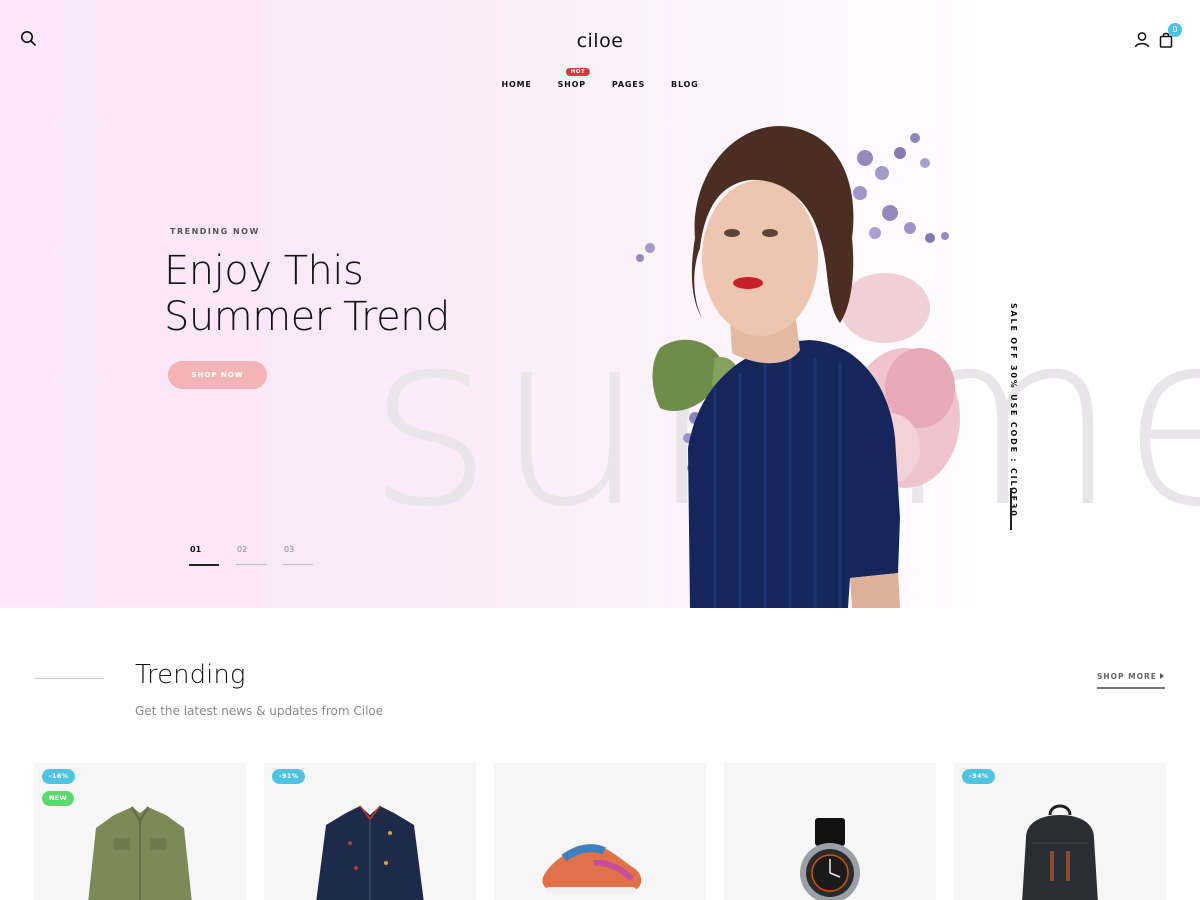 Image resolution: width=1200 pixels, height=900 pixels. I want to click on main-nav: HOME HOT SHOP PAGES BLOG, so click(600, 78).